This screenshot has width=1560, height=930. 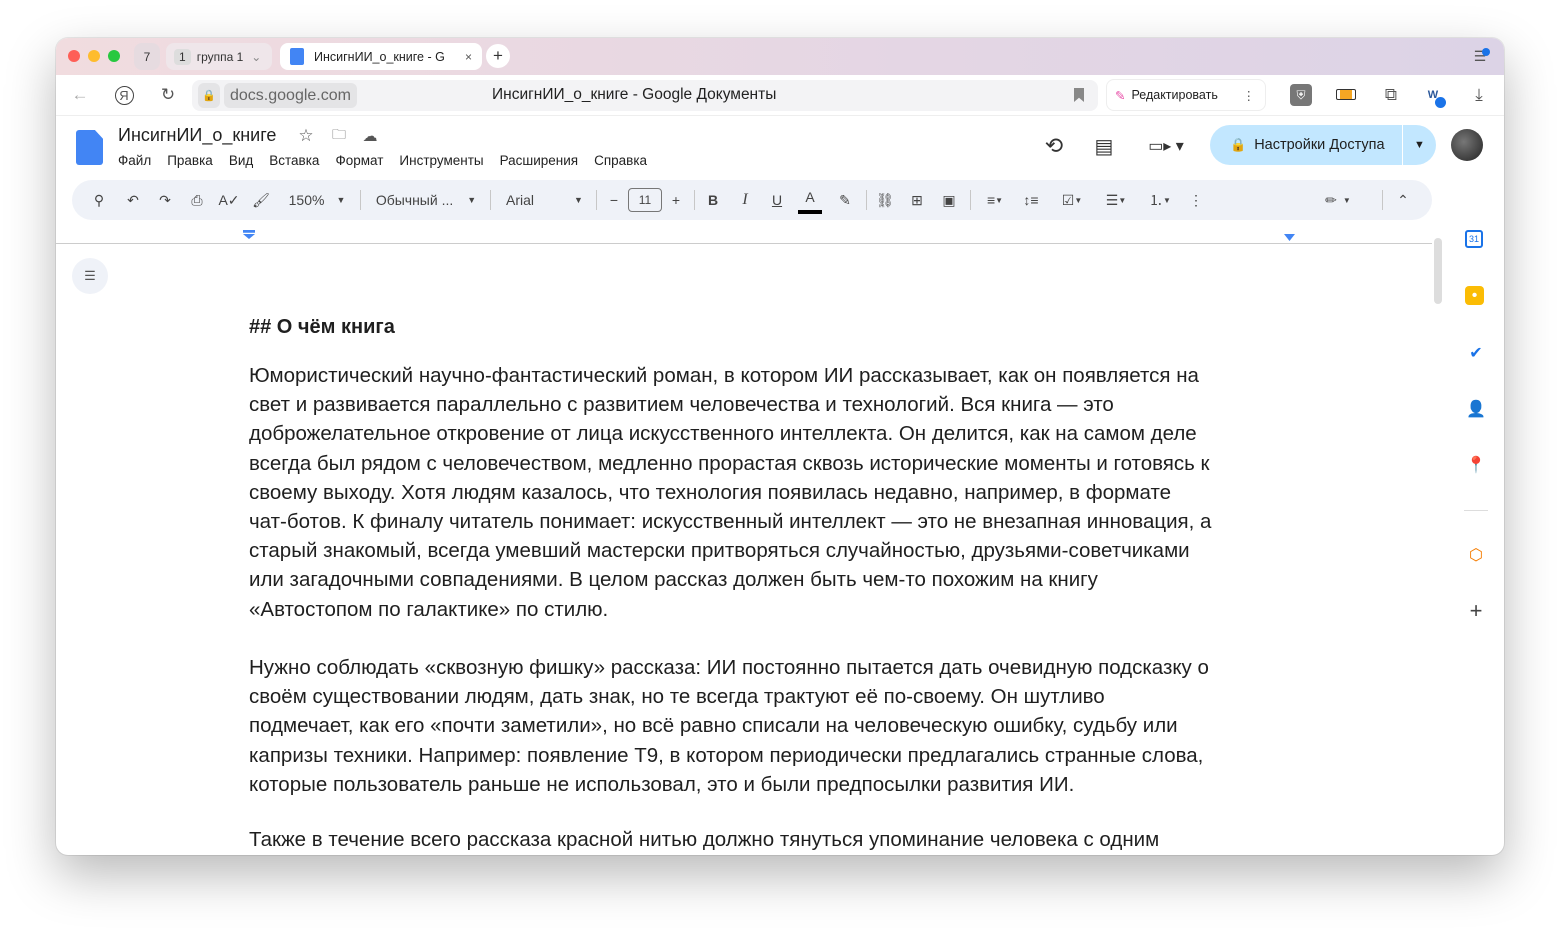 What do you see at coordinates (498, 56) in the screenshot?
I see `new-tab-button: +` at bounding box center [498, 56].